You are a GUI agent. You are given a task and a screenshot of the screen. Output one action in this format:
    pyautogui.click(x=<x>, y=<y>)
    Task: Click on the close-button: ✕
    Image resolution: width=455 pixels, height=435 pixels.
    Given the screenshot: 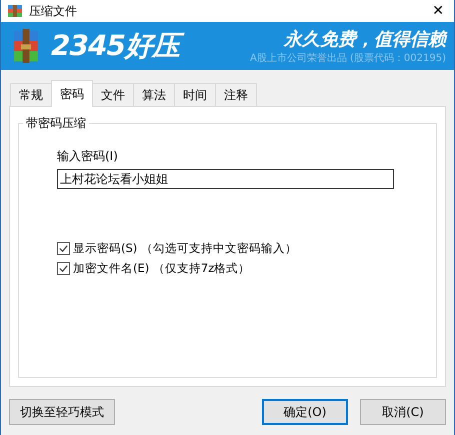 What is the action you would take?
    pyautogui.click(x=438, y=11)
    